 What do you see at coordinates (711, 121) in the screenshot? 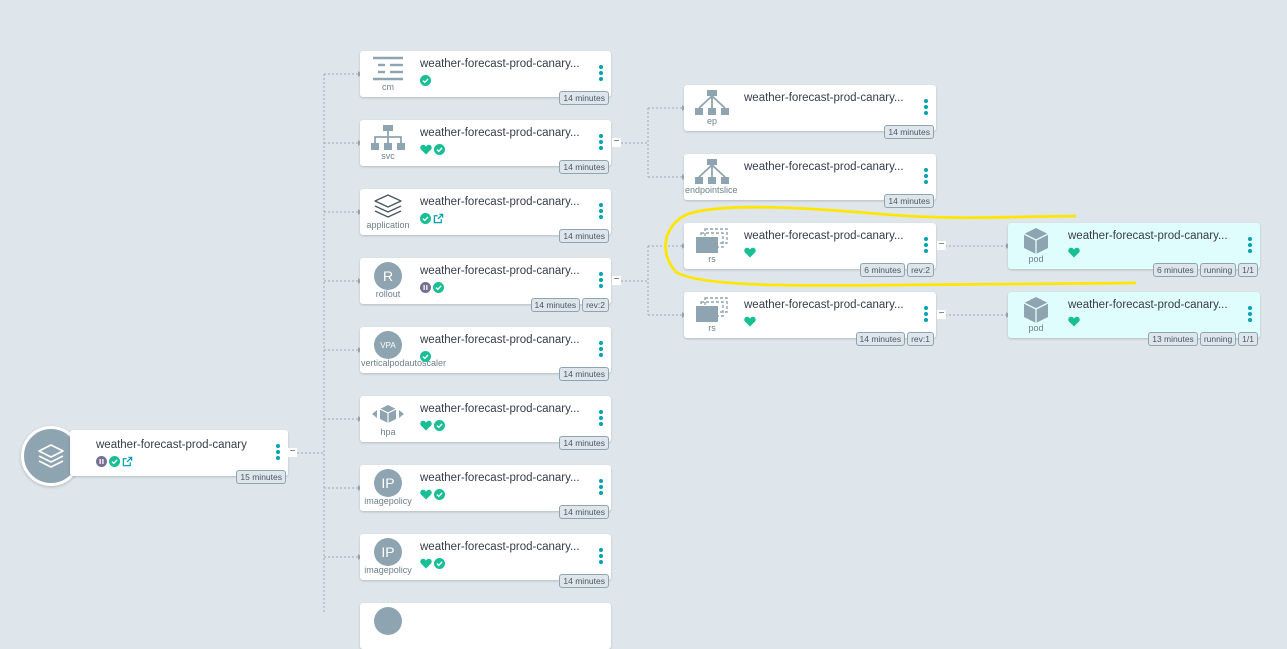
I see `resource-kind-label: ep` at bounding box center [711, 121].